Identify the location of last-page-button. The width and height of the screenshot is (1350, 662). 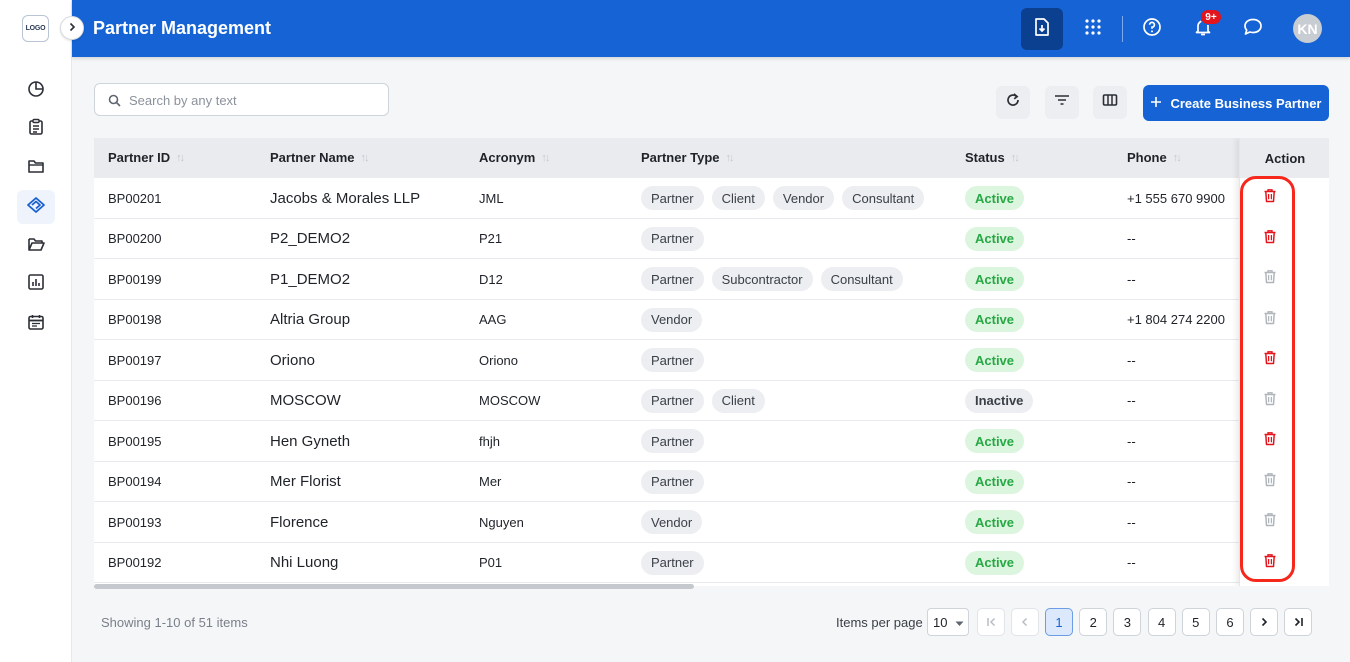
(1298, 622).